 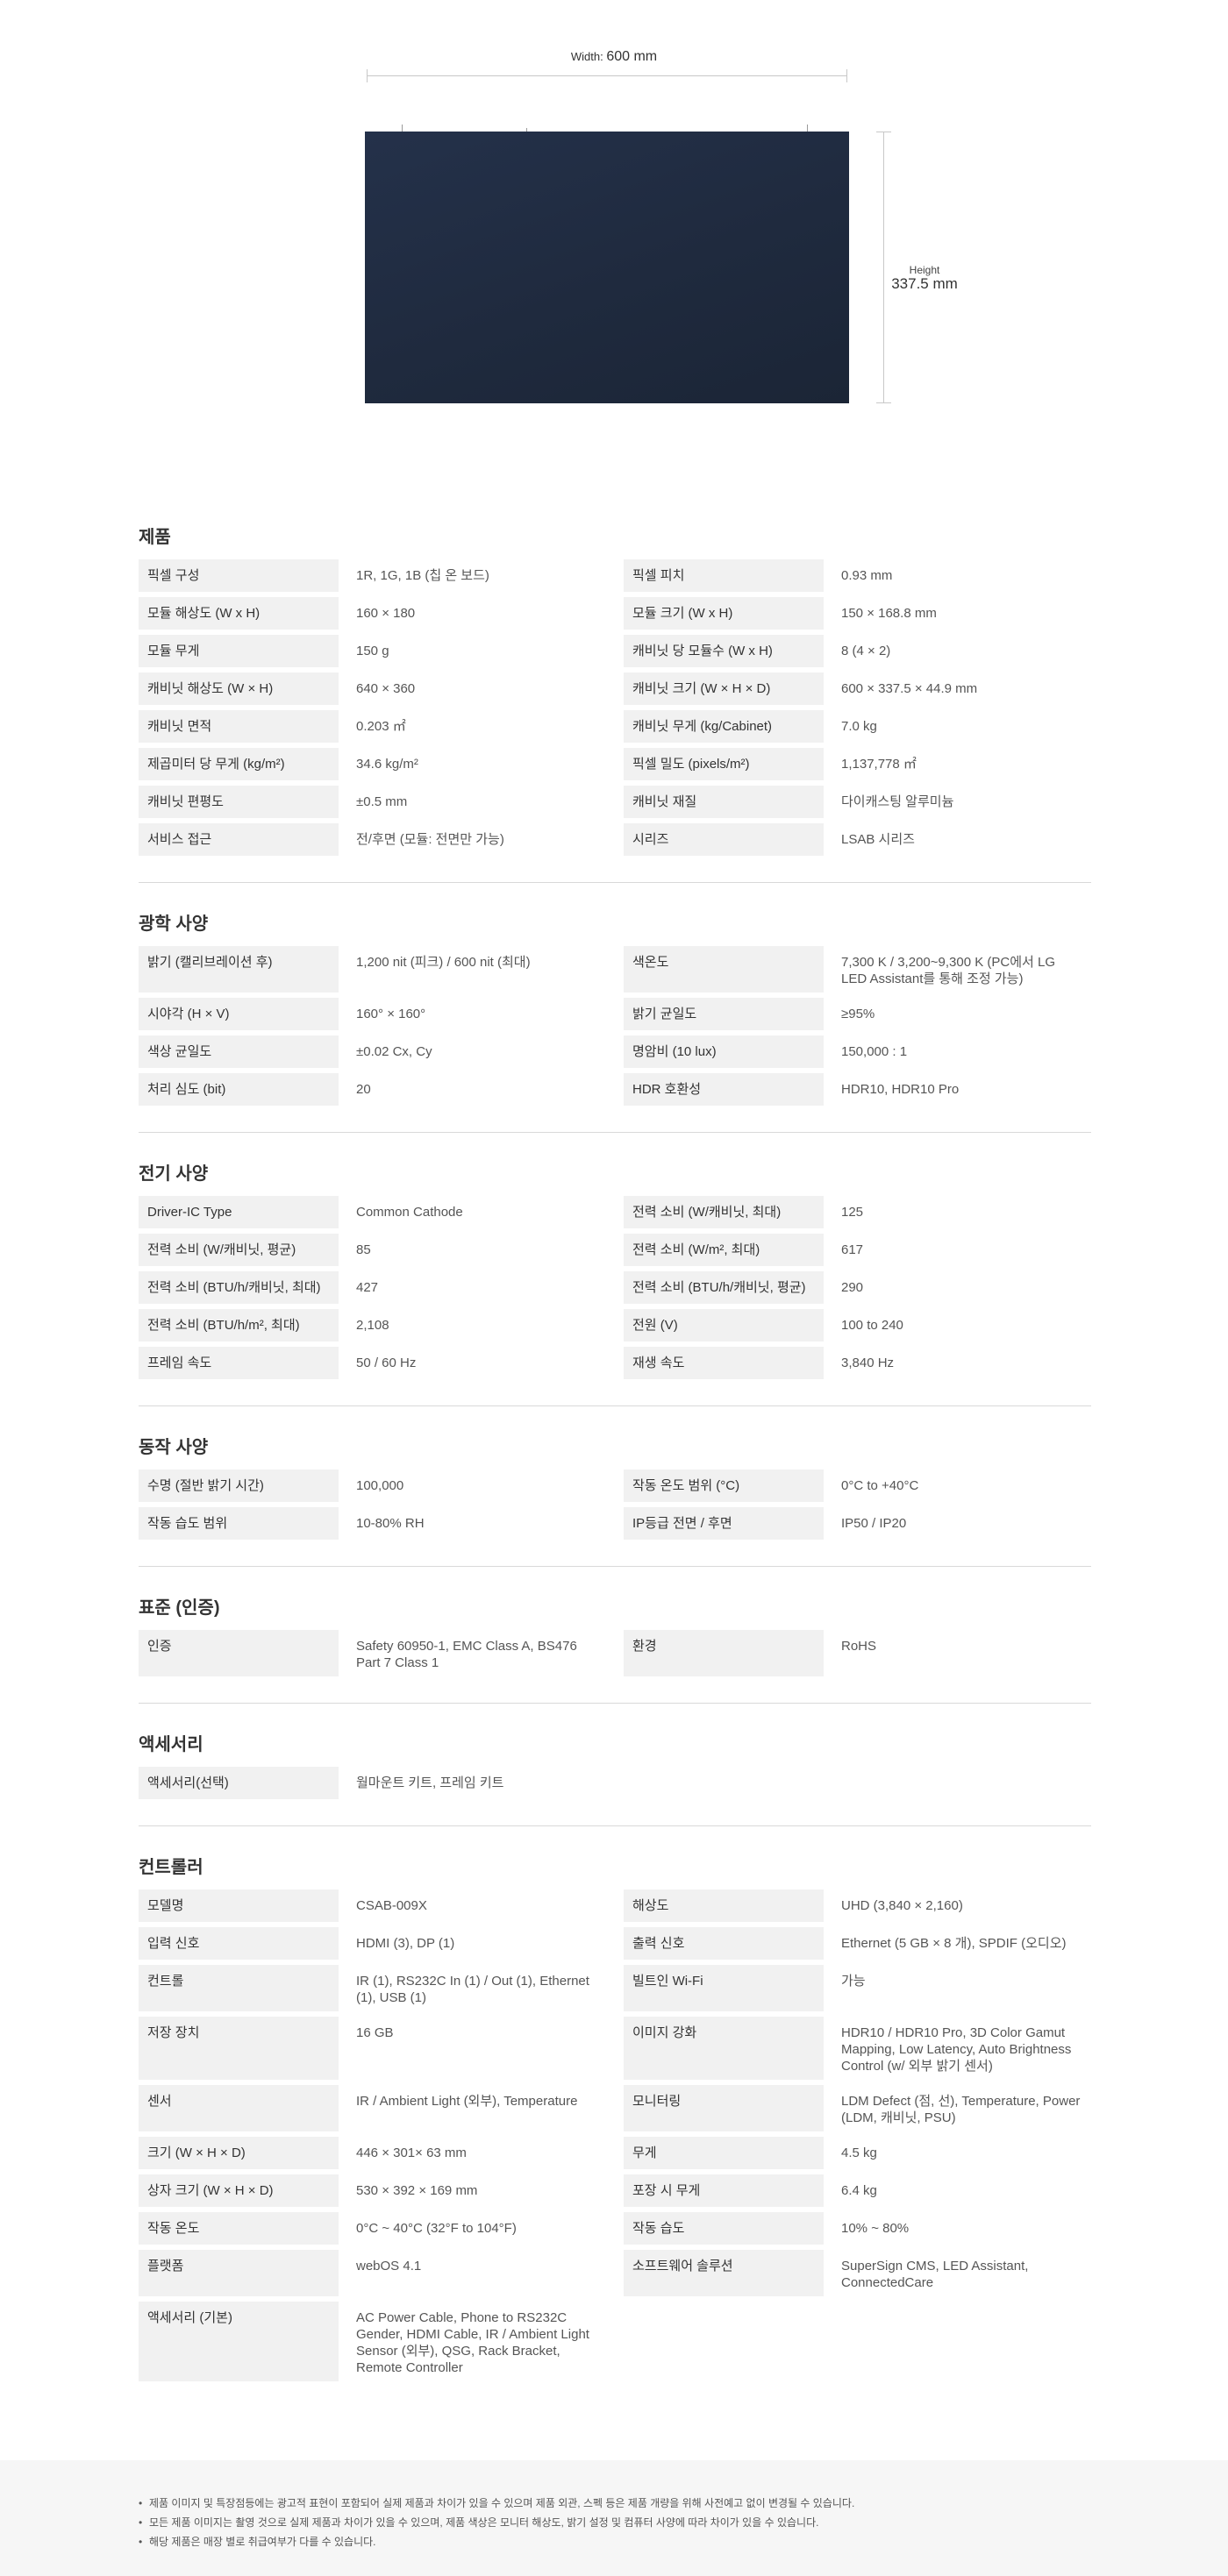 I want to click on spec-label: 환경, so click(x=724, y=1653).